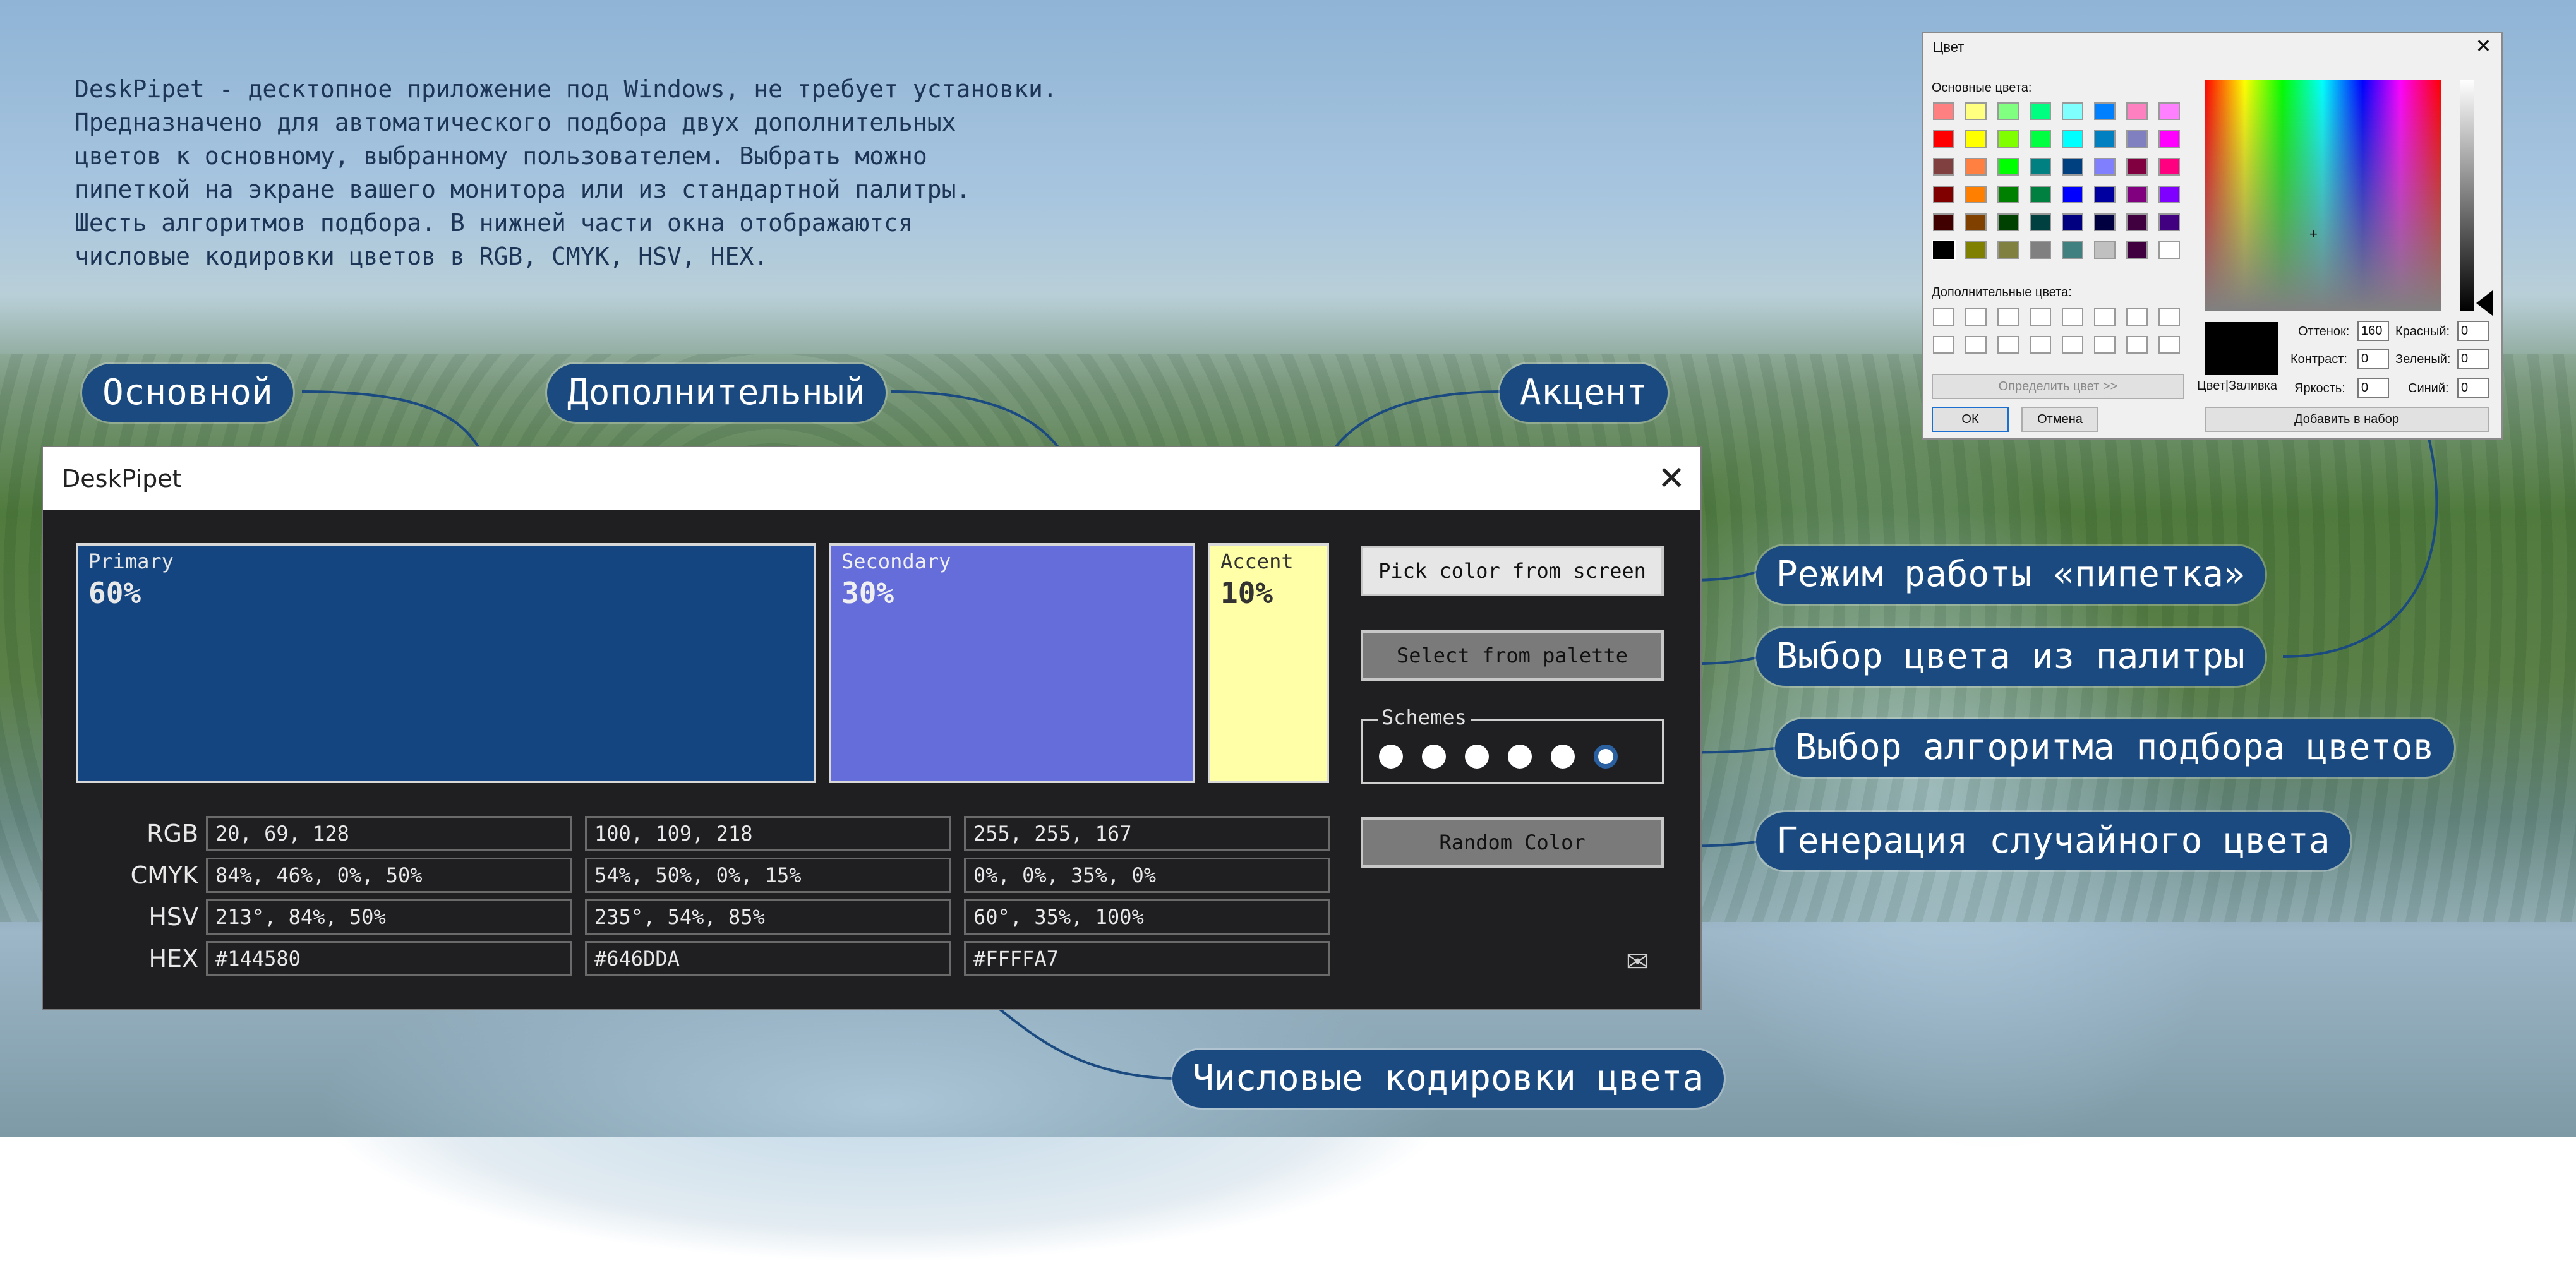 The width and height of the screenshot is (2576, 1263). I want to click on blue-field: 0, so click(2473, 388).